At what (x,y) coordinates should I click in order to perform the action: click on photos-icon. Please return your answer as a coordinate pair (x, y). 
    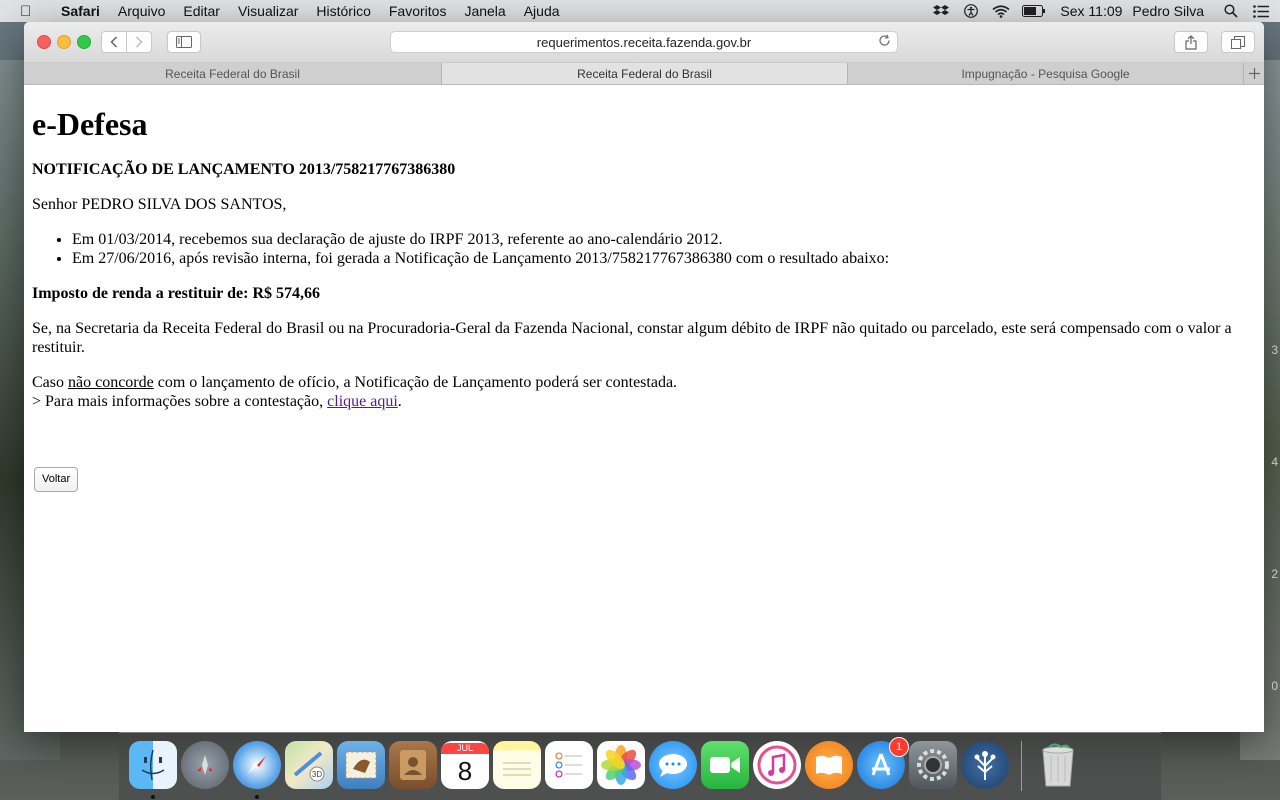
    Looking at the image, I should click on (621, 765).